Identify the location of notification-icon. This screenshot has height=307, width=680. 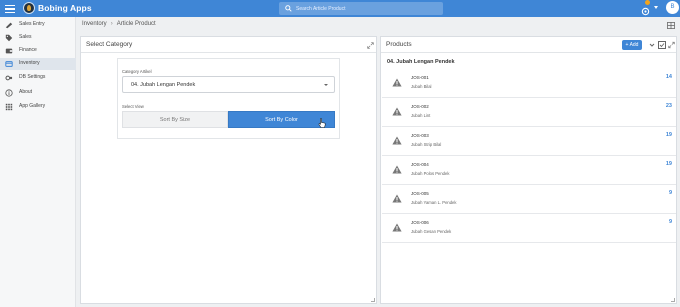
(645, 8).